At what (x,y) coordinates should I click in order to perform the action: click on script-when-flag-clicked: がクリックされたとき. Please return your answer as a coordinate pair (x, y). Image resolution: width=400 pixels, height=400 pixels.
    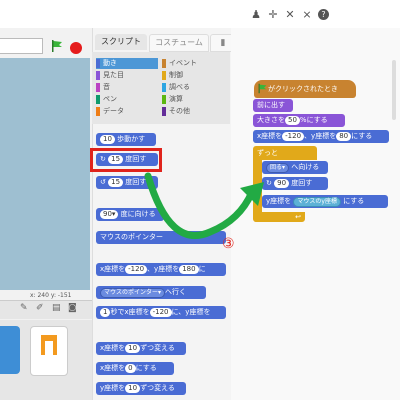
    Looking at the image, I should click on (305, 89).